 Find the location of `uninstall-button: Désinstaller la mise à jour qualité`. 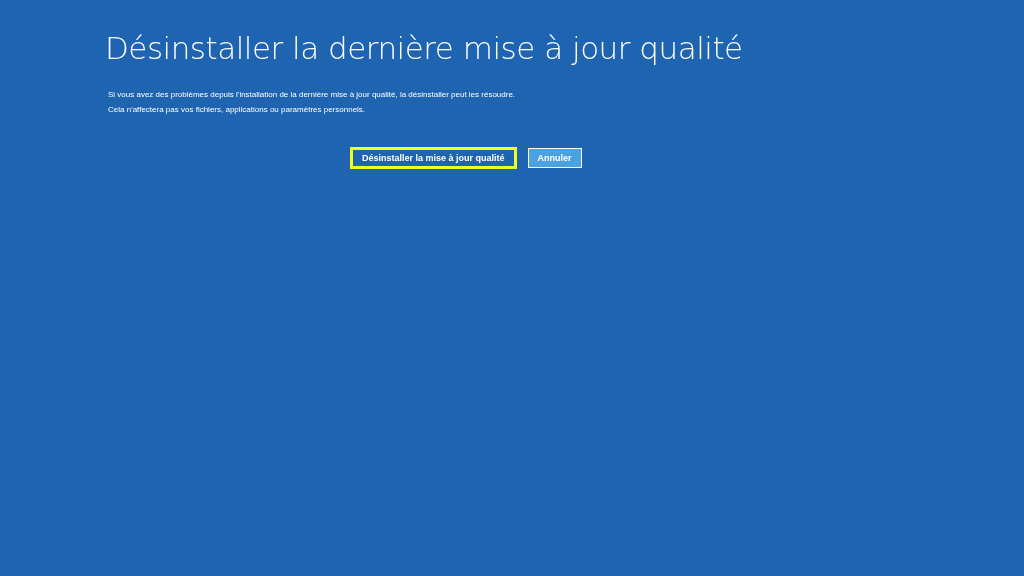

uninstall-button: Désinstaller la mise à jour qualité is located at coordinates (433, 158).